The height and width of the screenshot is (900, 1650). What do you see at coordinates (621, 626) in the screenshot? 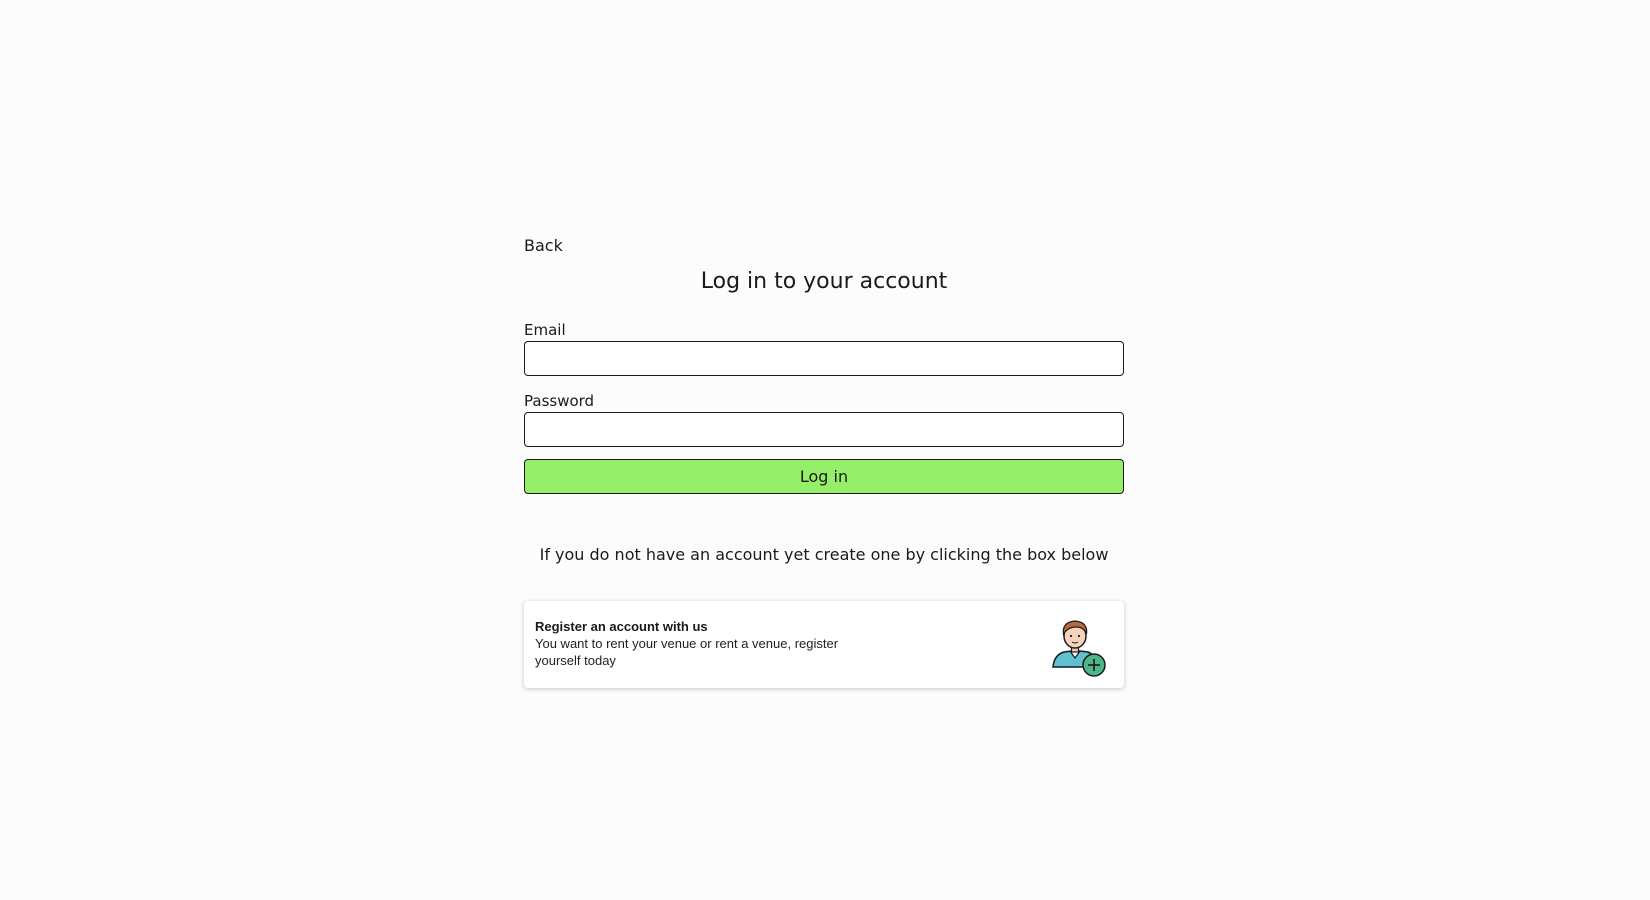
I see `register-card-title: Register an account with us` at bounding box center [621, 626].